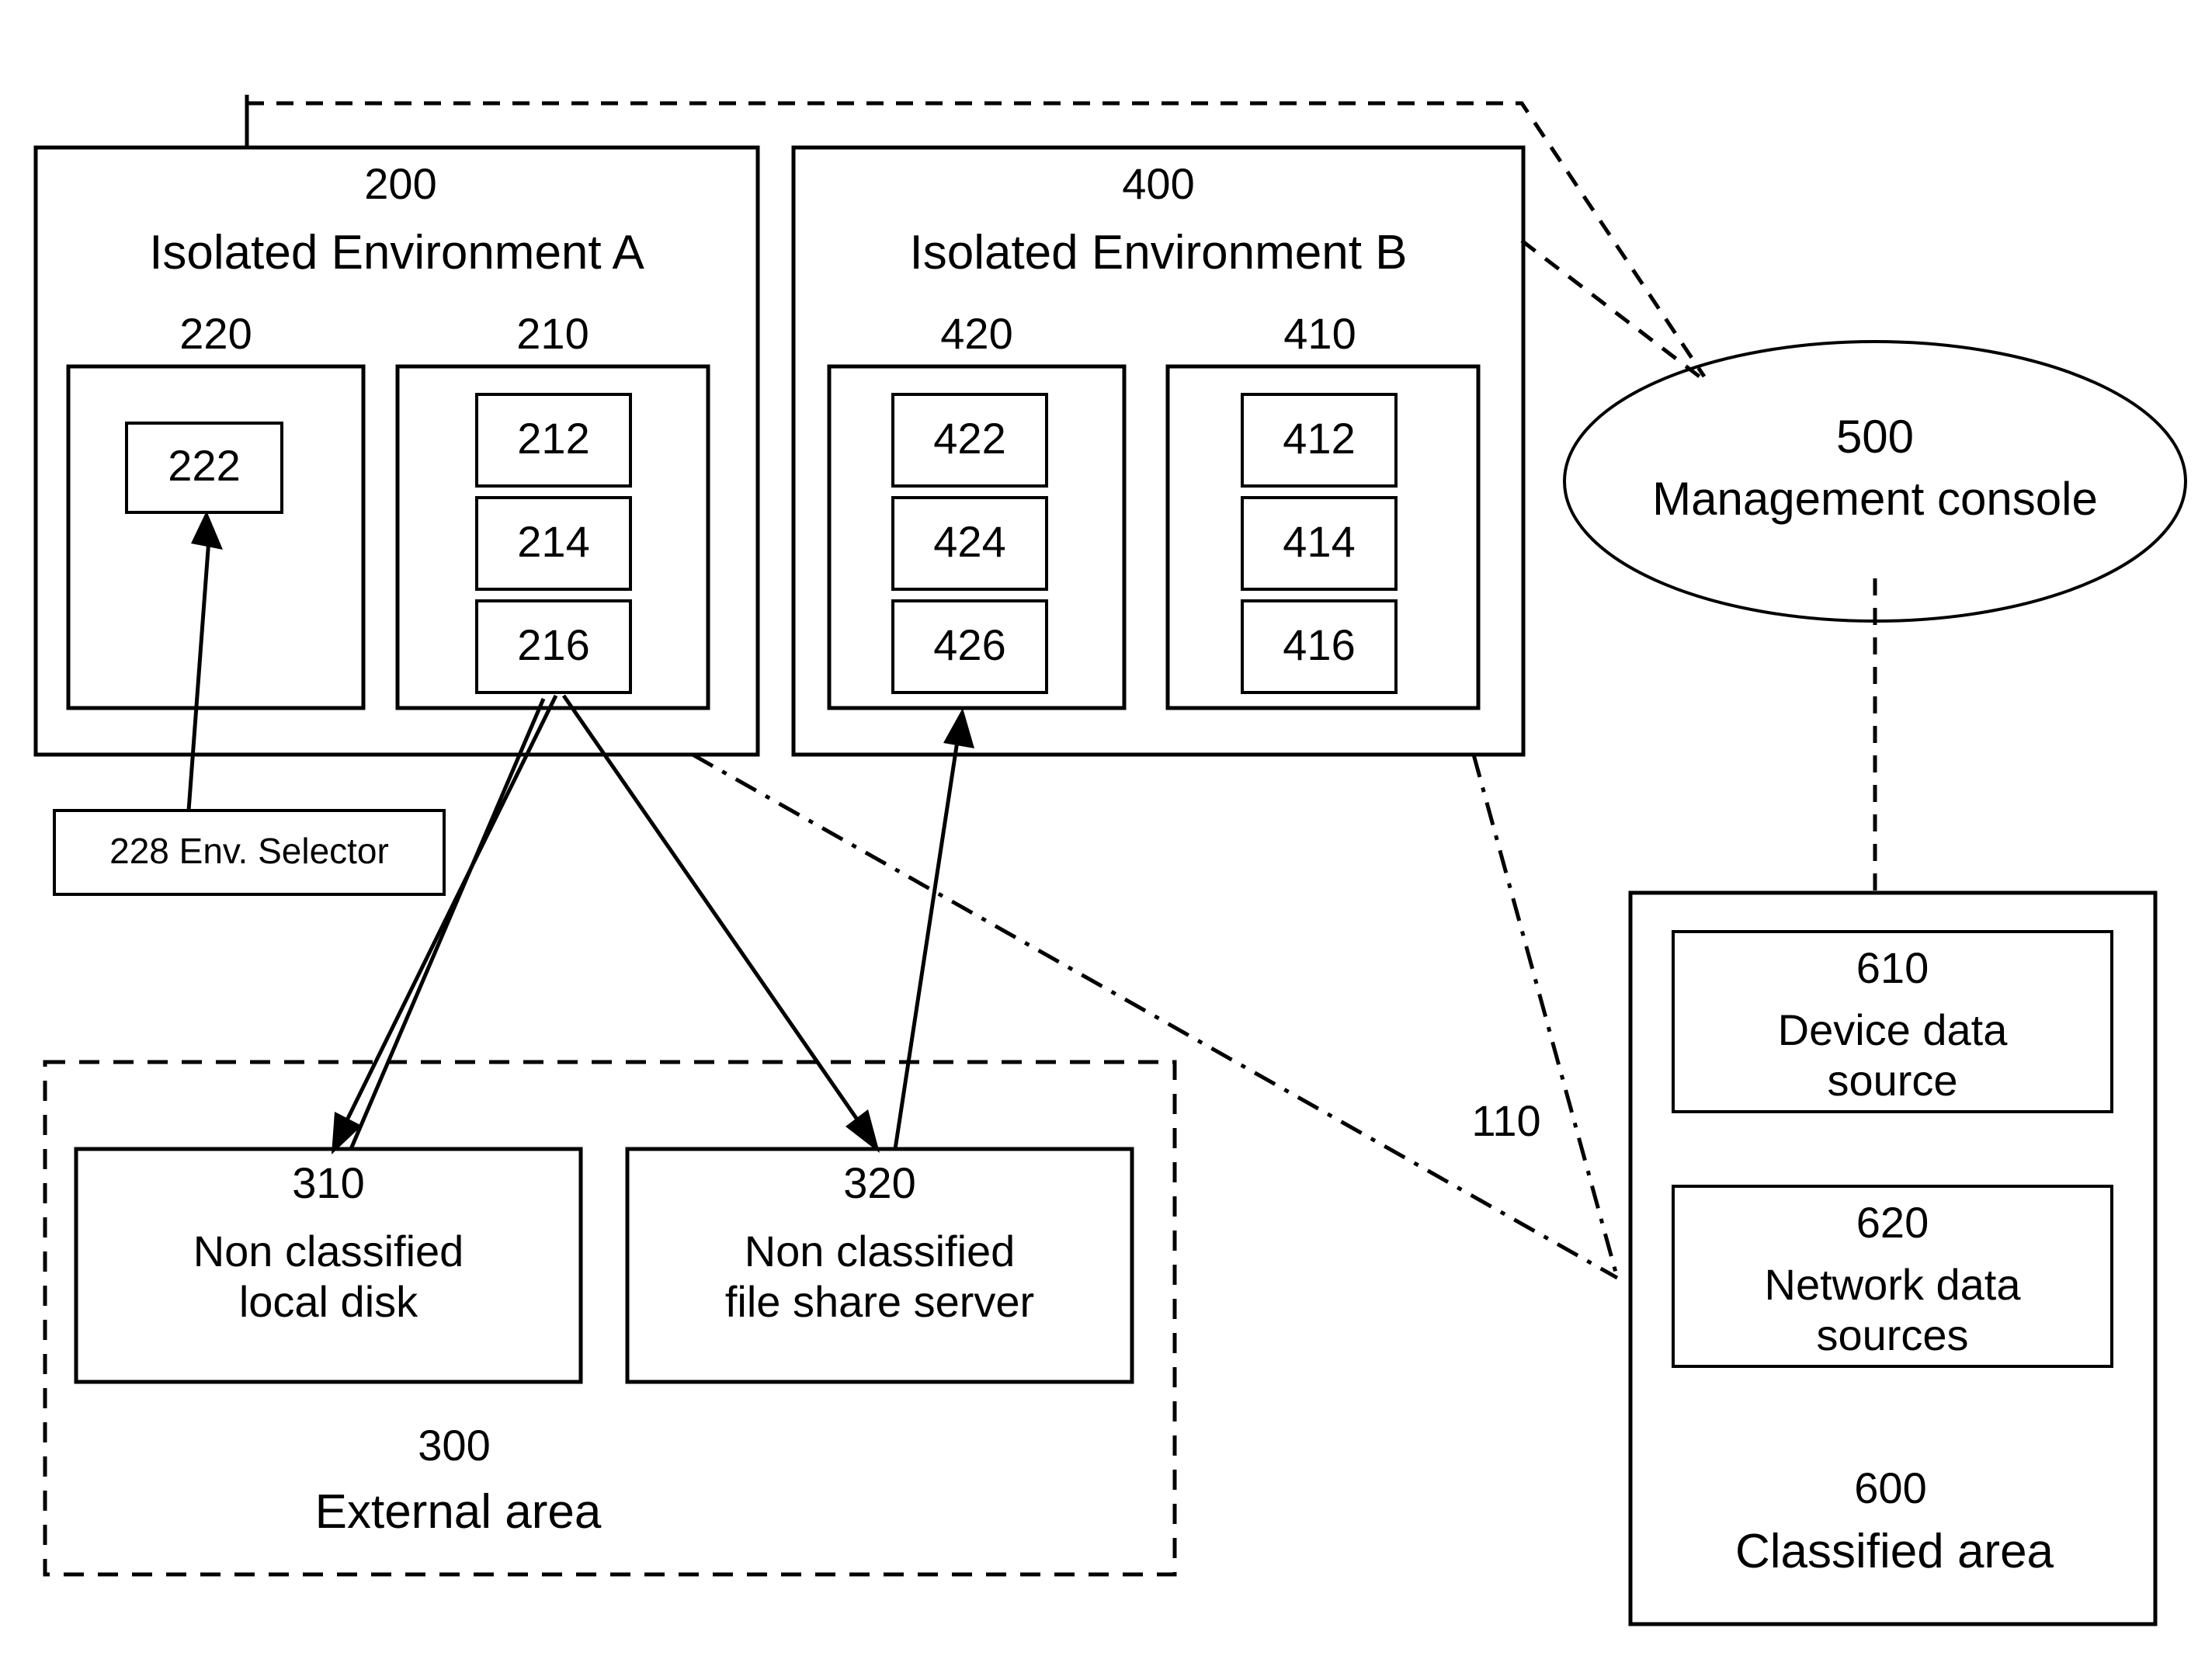  Describe the element at coordinates (879, 1182) in the screenshot. I see `external-item-320-ref-label: 320` at that location.